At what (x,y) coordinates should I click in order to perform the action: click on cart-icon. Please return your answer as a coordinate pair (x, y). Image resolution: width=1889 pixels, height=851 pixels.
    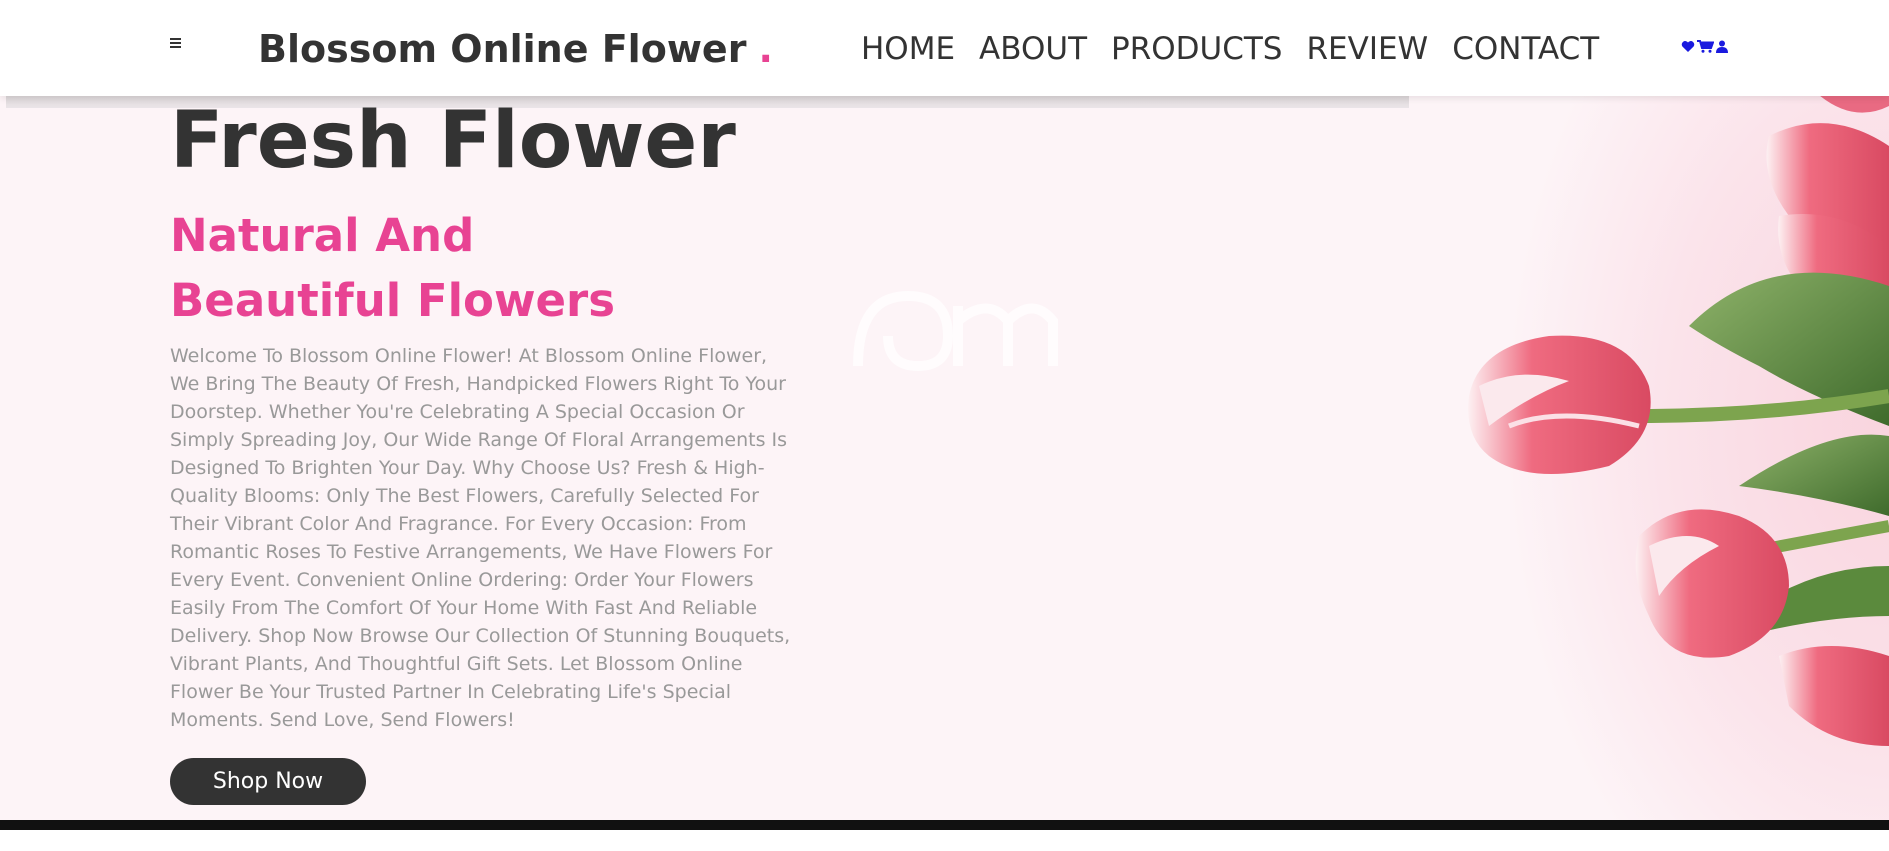
    Looking at the image, I should click on (1705, 46).